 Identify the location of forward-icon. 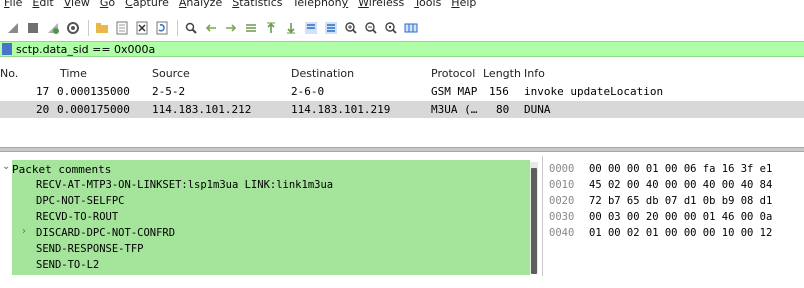
(231, 28).